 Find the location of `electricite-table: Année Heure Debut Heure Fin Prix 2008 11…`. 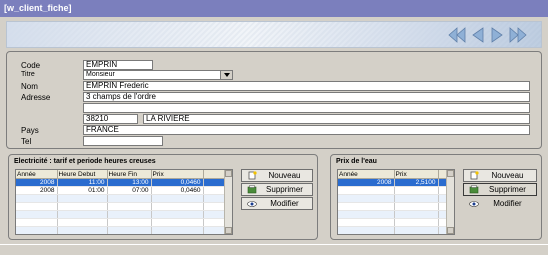

electricite-table: Année Heure Debut Heure Fin Prix 2008 11… is located at coordinates (124, 202).